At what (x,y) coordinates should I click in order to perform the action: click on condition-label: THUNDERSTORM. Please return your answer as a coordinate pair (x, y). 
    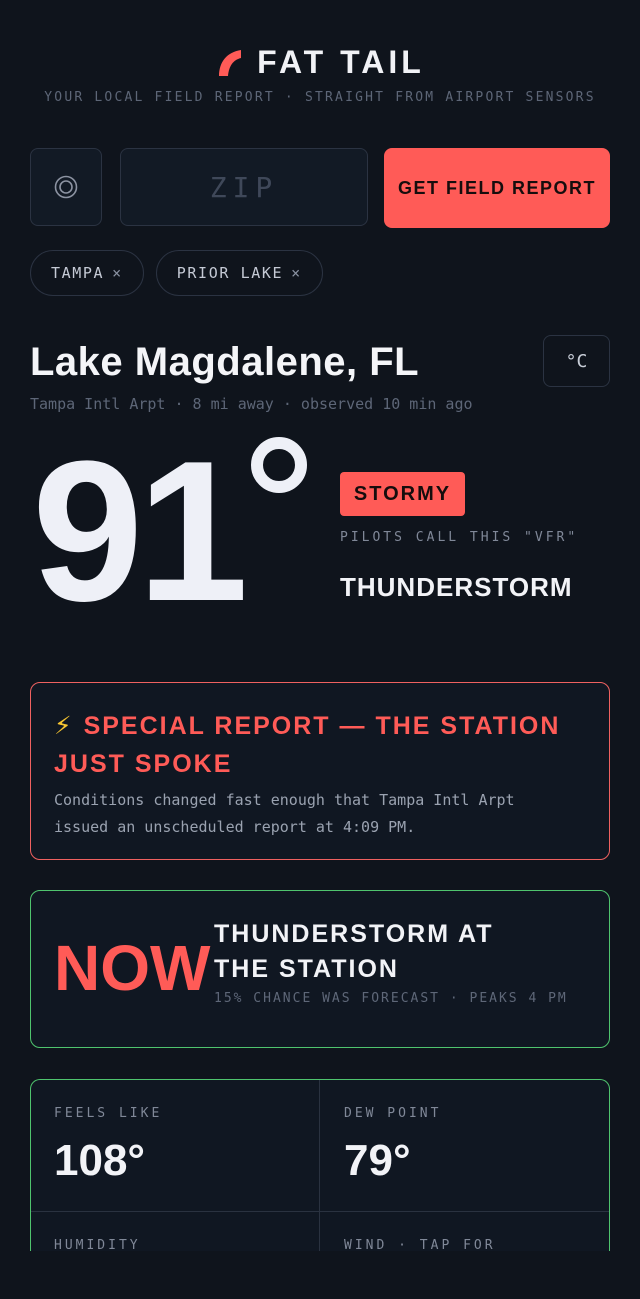
    Looking at the image, I should click on (456, 587).